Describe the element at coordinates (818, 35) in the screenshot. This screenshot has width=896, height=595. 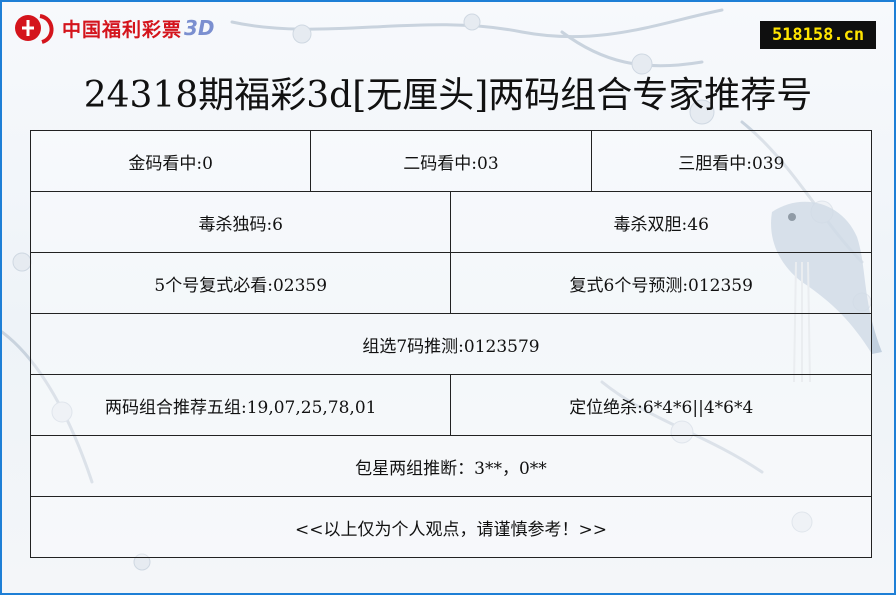
I see `site-badge: 518158.cn` at that location.